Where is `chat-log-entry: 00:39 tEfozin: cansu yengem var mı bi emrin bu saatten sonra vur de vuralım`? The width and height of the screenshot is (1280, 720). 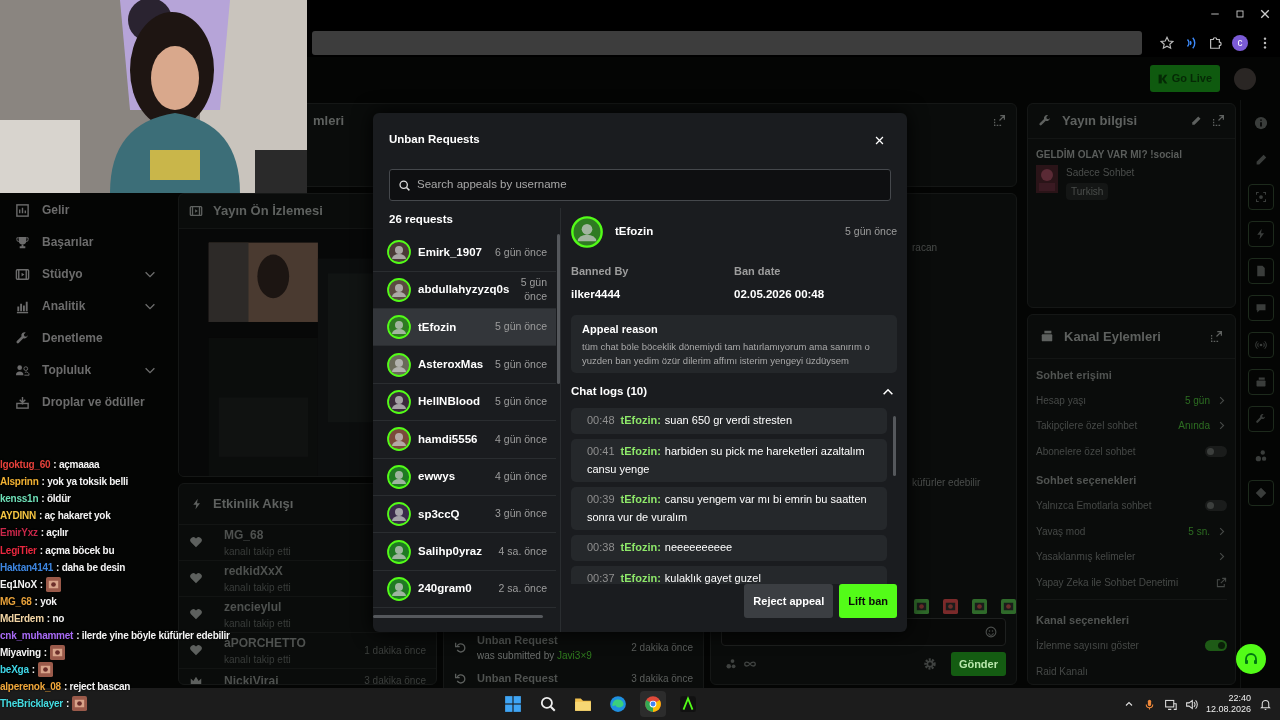 chat-log-entry: 00:39 tEfozin: cansu yengem var mı bi emrin bu saatten sonra vur de vuralım is located at coordinates (729, 509).